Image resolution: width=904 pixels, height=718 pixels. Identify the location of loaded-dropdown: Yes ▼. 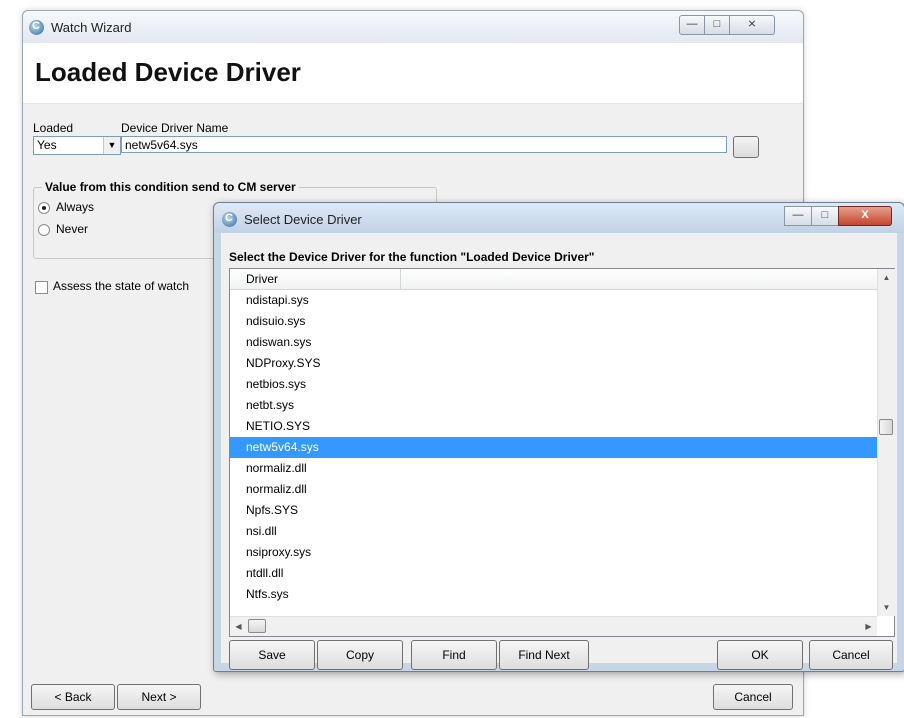
(77, 145).